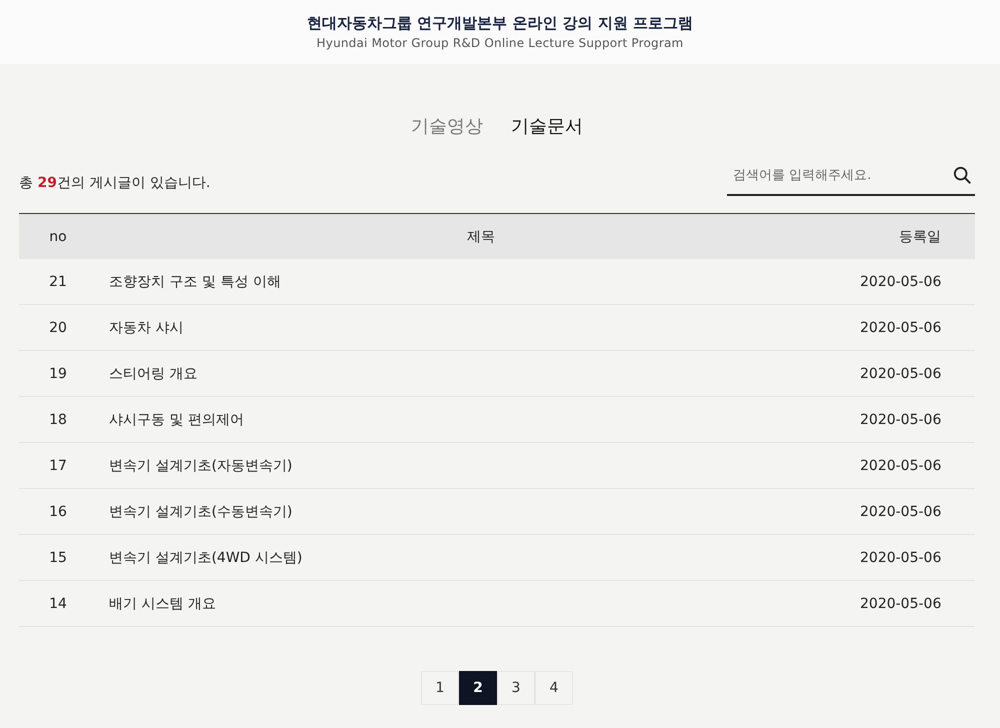 This screenshot has width=1000, height=728. Describe the element at coordinates (440, 688) in the screenshot. I see `page-button: 1` at that location.